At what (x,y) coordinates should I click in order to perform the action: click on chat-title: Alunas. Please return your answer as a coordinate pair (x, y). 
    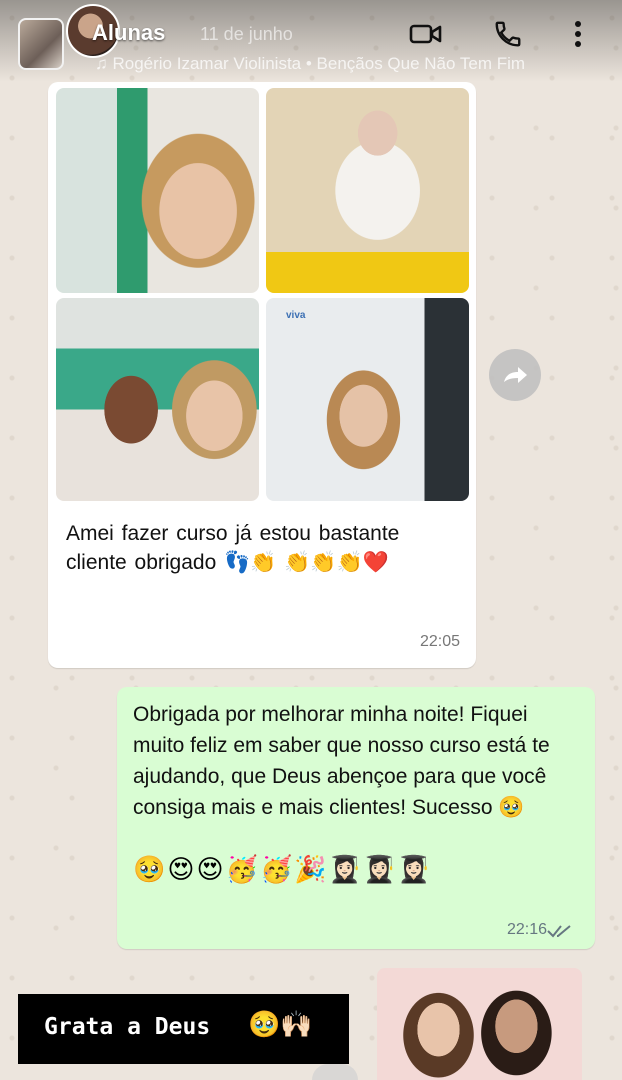
    Looking at the image, I should click on (128, 33).